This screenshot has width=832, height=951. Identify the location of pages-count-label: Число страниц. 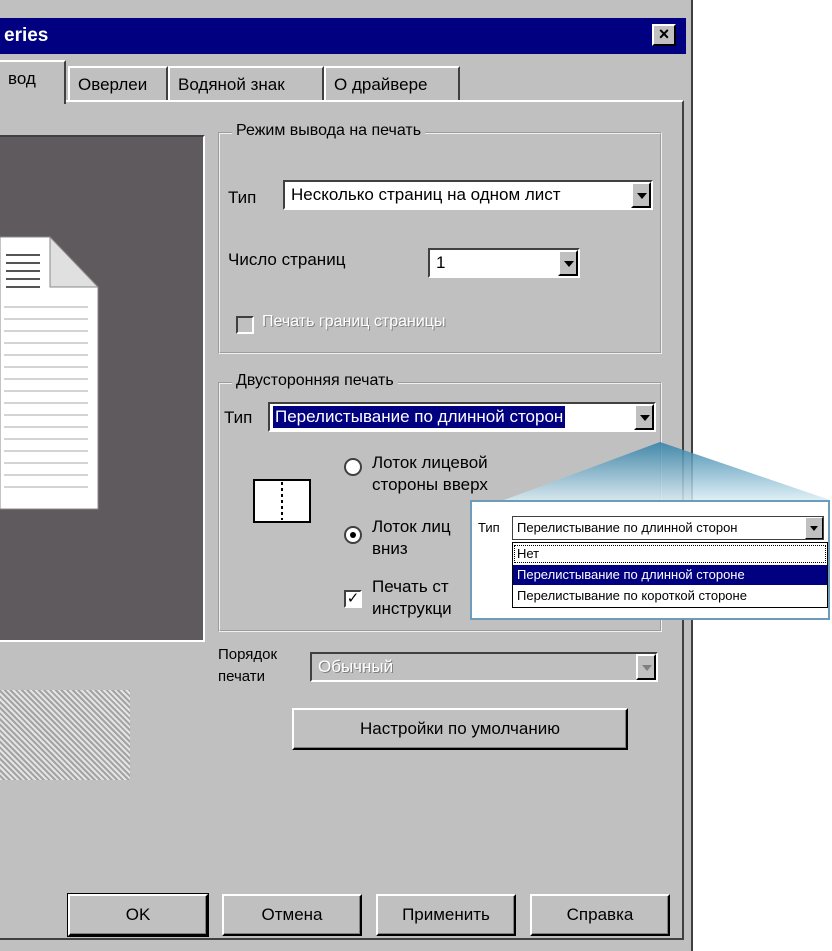
(287, 259).